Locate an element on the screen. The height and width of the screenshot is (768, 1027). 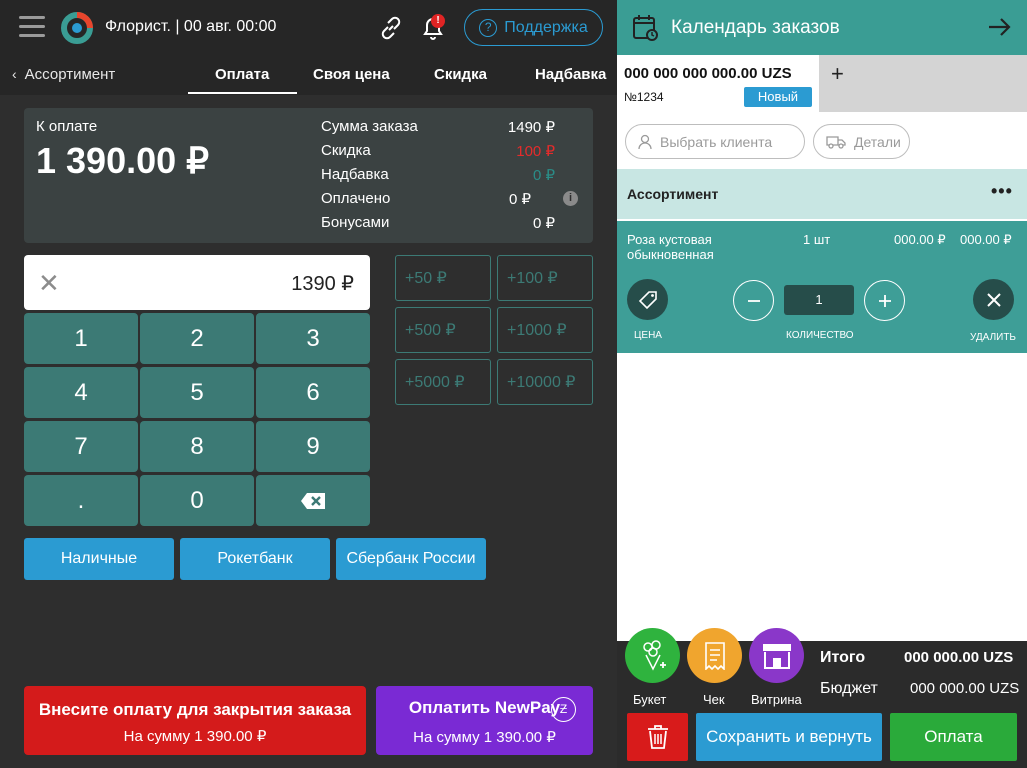
decrease-qty-button is located at coordinates (753, 300).